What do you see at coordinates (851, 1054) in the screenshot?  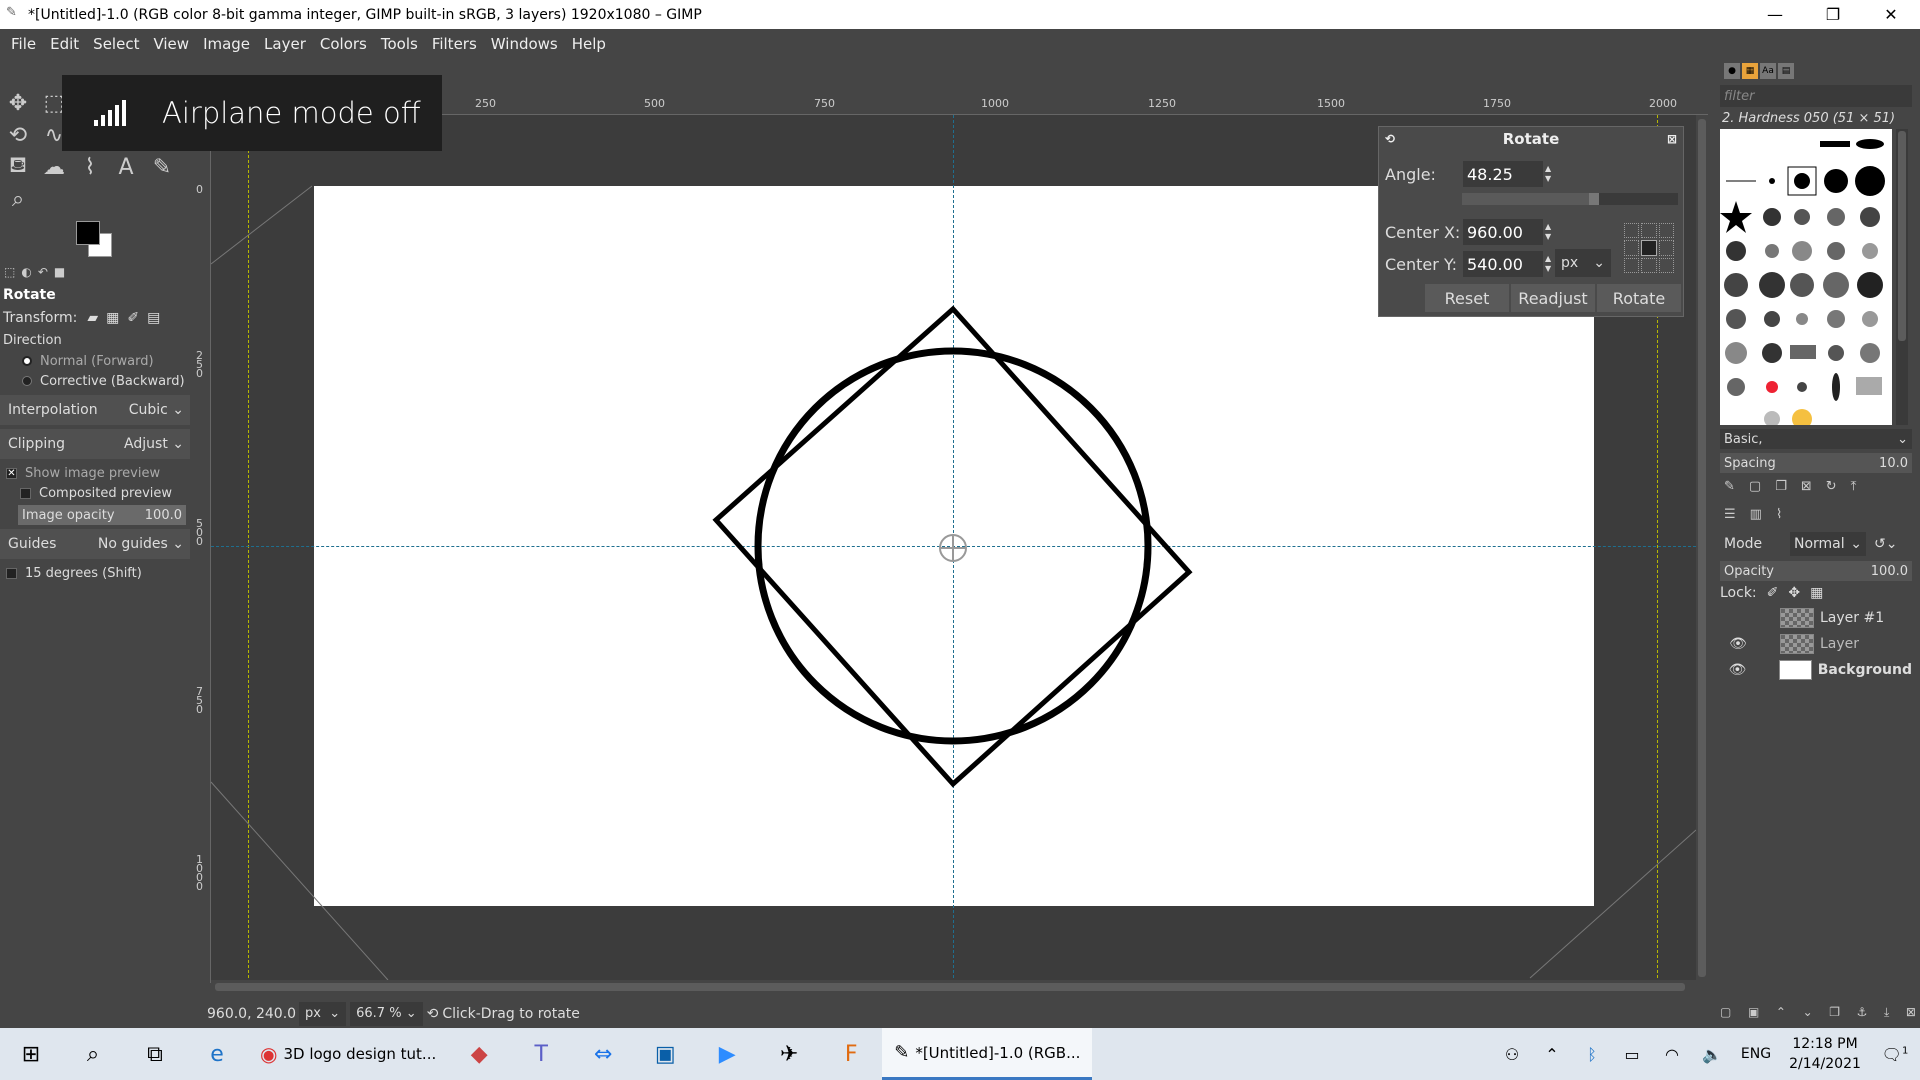 I see `fusion-app-icon: F` at bounding box center [851, 1054].